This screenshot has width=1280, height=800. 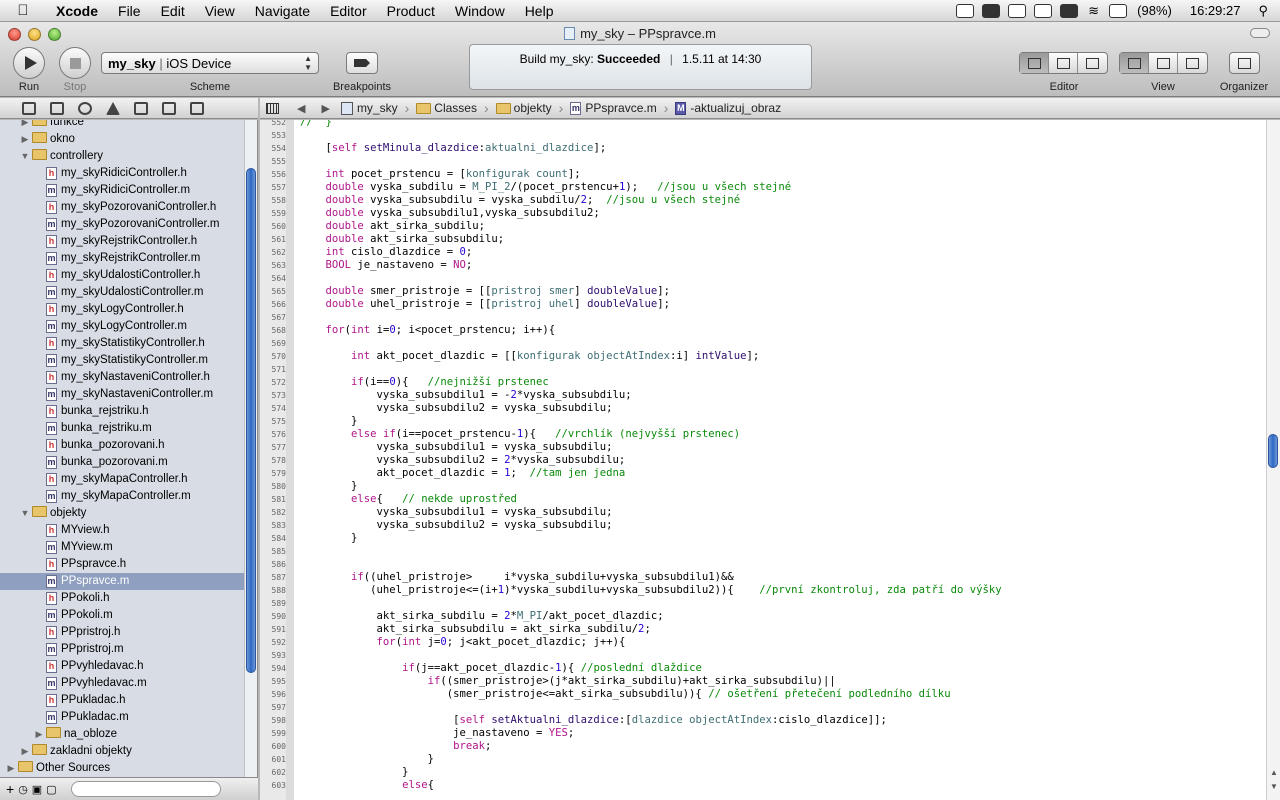 I want to click on log-navigator-icon, so click(x=197, y=108).